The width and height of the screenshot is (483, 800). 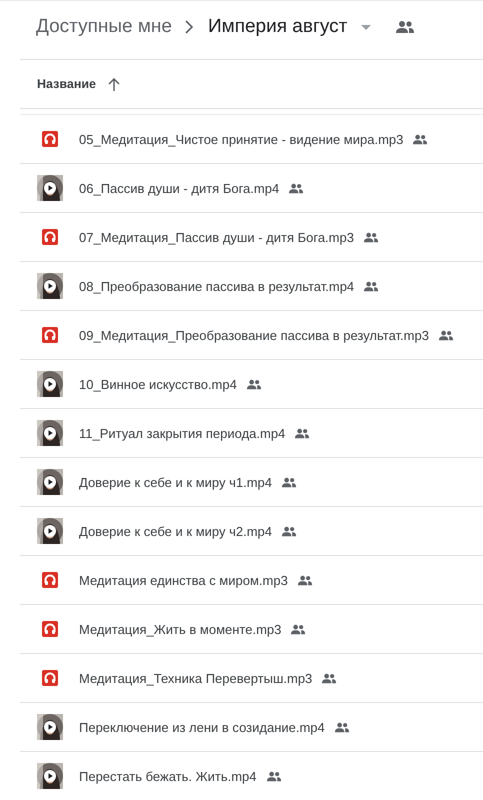 I want to click on chevron-icon, so click(x=189, y=27).